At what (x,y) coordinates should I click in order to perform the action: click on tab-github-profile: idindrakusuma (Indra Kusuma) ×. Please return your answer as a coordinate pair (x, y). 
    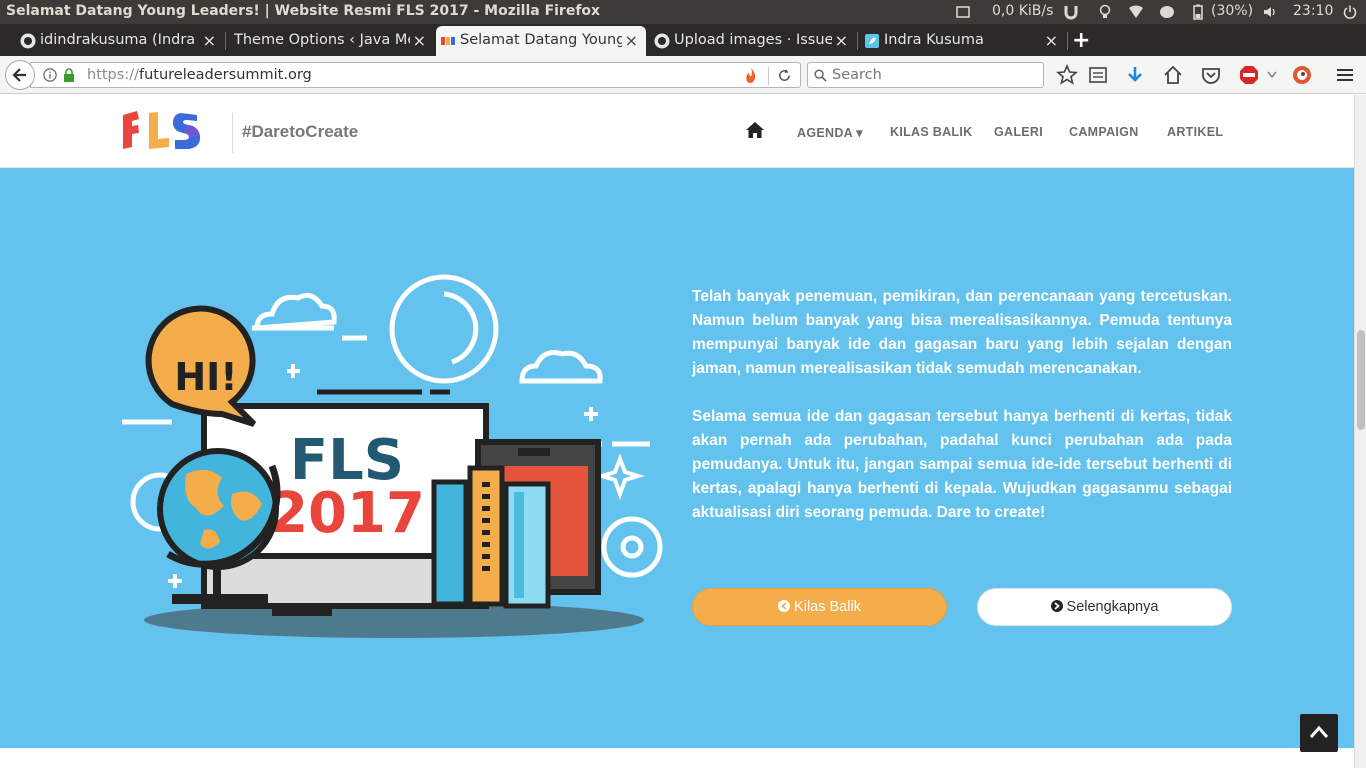
    Looking at the image, I should click on (120, 41).